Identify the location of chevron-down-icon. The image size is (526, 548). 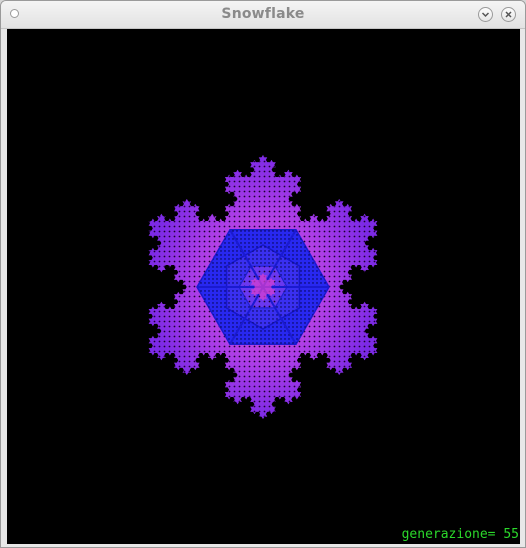
(485, 15).